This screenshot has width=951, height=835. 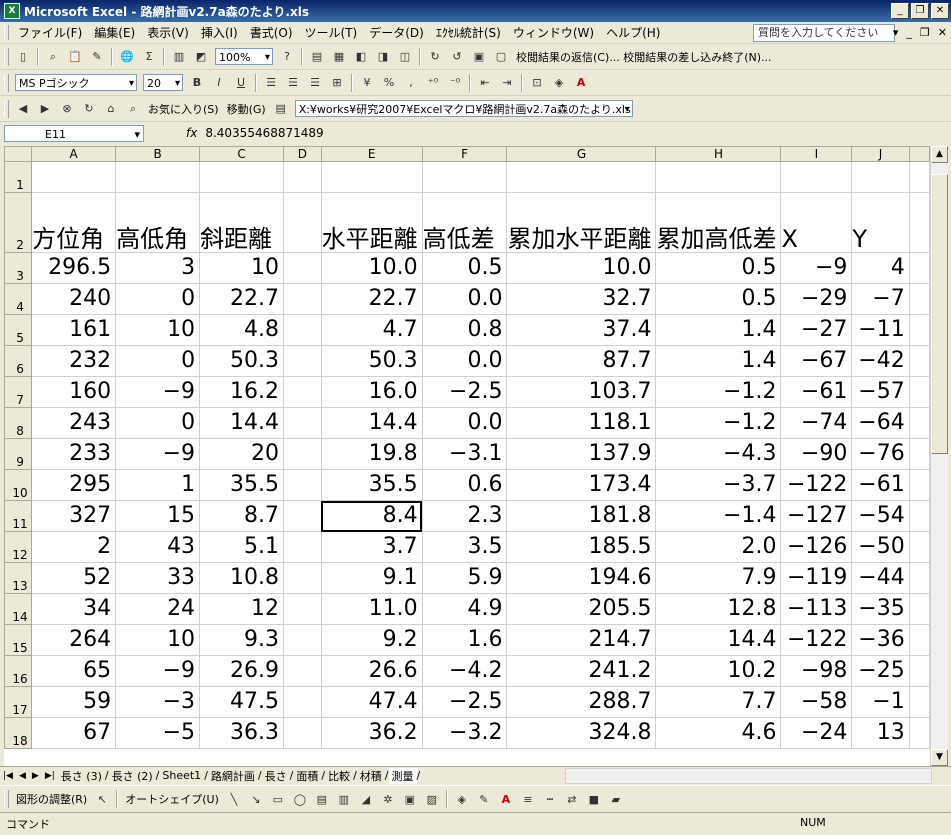 What do you see at coordinates (74, 454) in the screenshot?
I see `cell: 233` at bounding box center [74, 454].